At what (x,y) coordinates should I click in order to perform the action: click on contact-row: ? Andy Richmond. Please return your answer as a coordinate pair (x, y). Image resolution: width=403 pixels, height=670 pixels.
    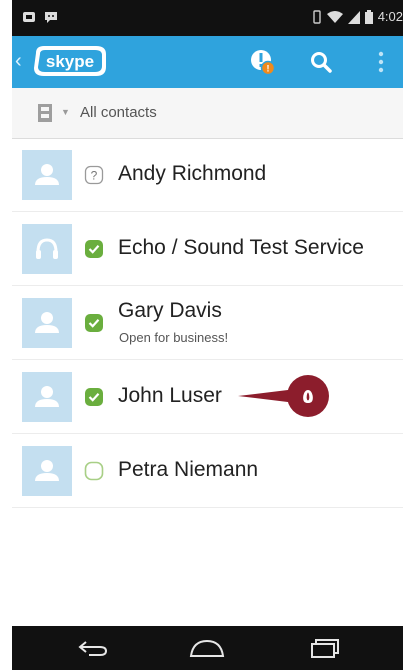
    Looking at the image, I should click on (207, 175).